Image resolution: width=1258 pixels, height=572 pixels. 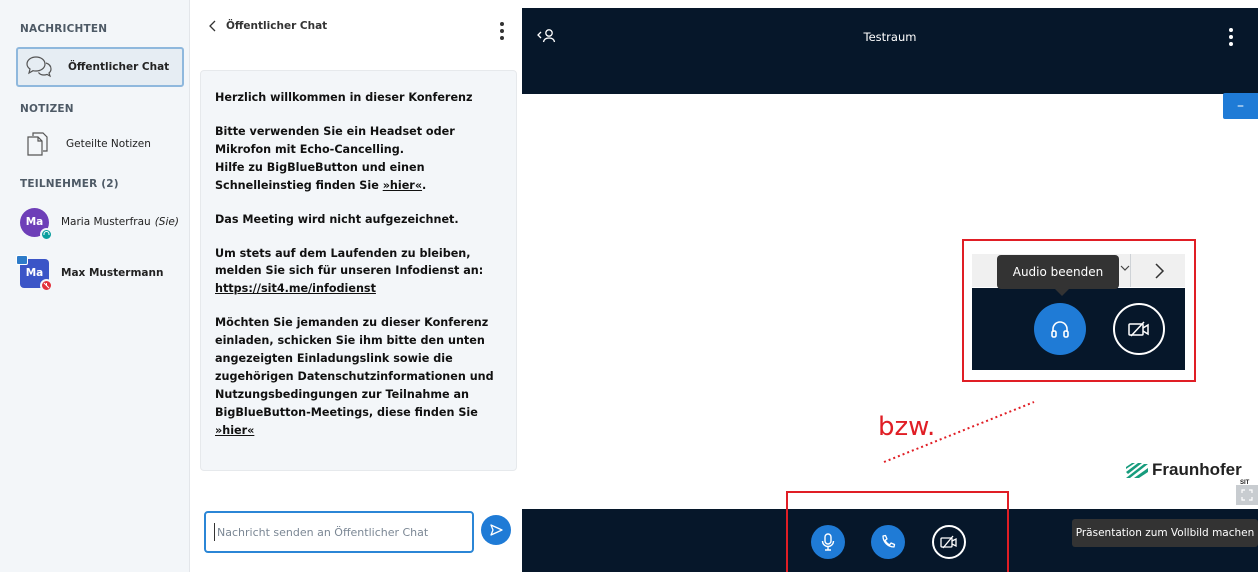 What do you see at coordinates (295, 288) in the screenshot?
I see `infodienst-link: https://sit4.me/infodienst` at bounding box center [295, 288].